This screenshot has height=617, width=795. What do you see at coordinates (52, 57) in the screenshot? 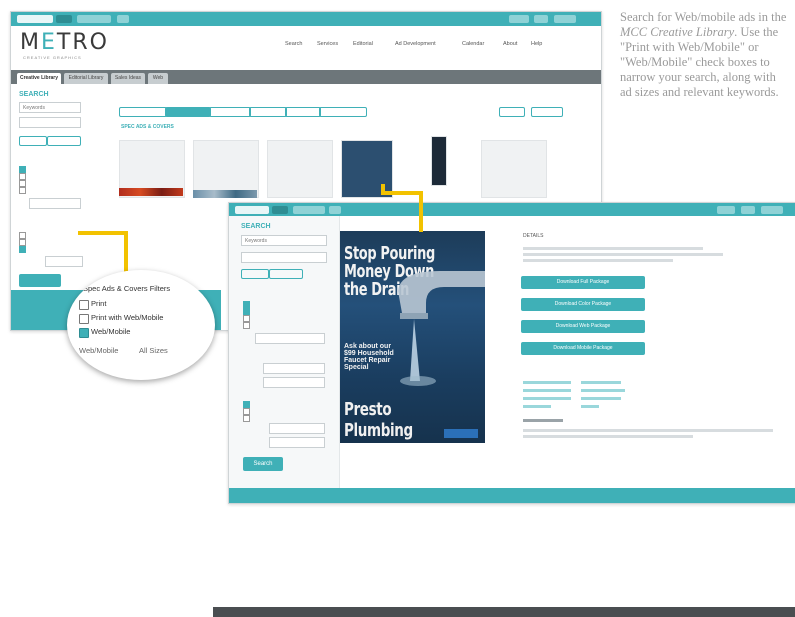
I see `logo-tagline: CREATIVE GRAPHICS` at bounding box center [52, 57].